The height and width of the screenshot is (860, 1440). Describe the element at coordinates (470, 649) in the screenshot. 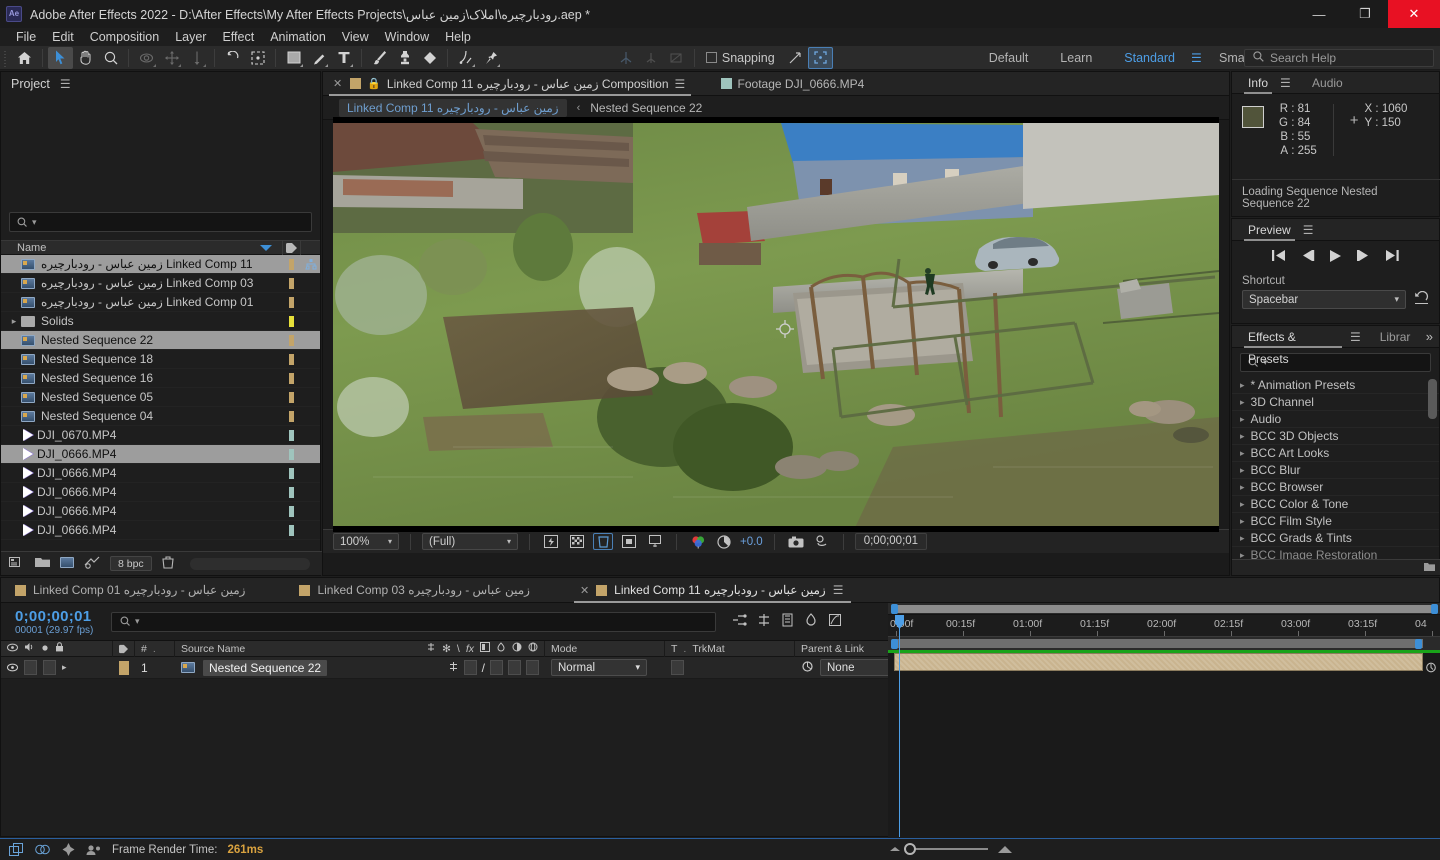

I see `effects-icon: fx` at that location.